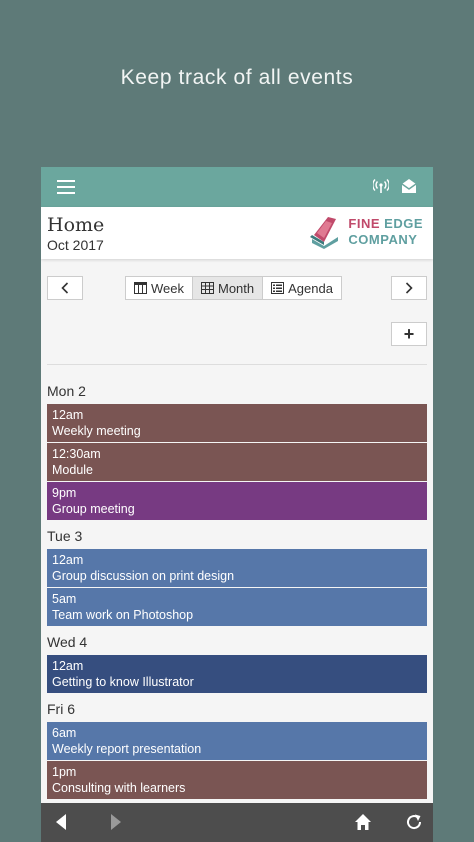 The image size is (474, 842). I want to click on logo-word-company: COMPANY, so click(383, 239).